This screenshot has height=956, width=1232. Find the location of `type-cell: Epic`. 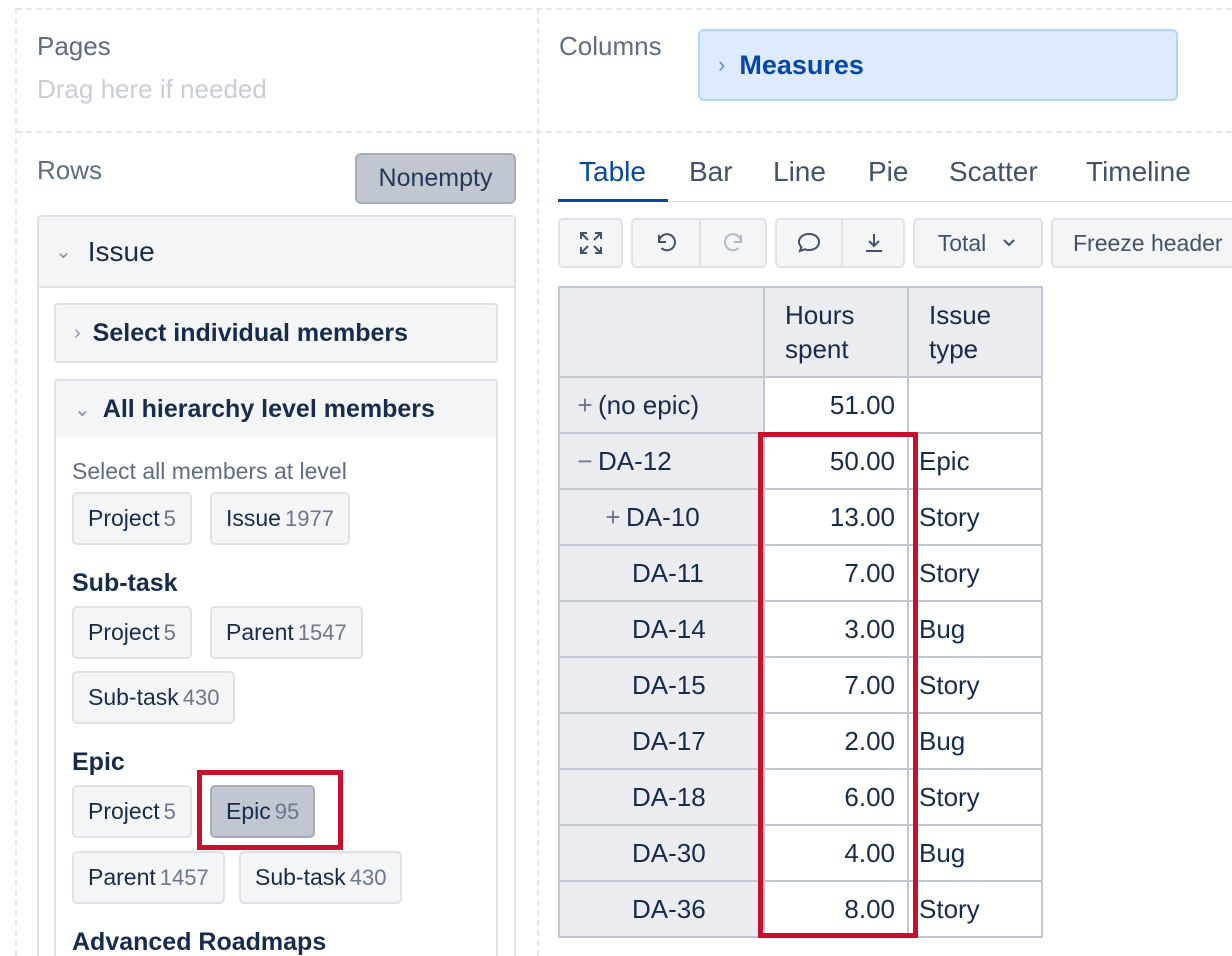

type-cell: Epic is located at coordinates (975, 461).